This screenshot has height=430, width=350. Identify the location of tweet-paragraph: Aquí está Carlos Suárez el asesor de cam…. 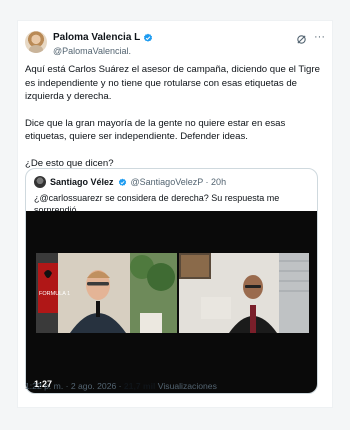
(172, 83).